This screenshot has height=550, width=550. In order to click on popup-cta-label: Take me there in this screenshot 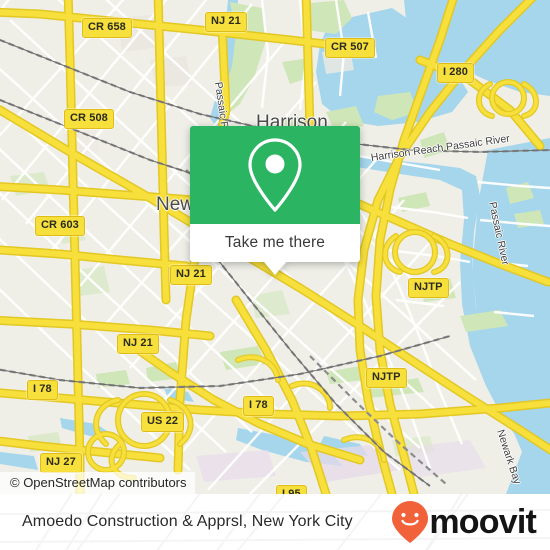, I will do `click(275, 242)`.